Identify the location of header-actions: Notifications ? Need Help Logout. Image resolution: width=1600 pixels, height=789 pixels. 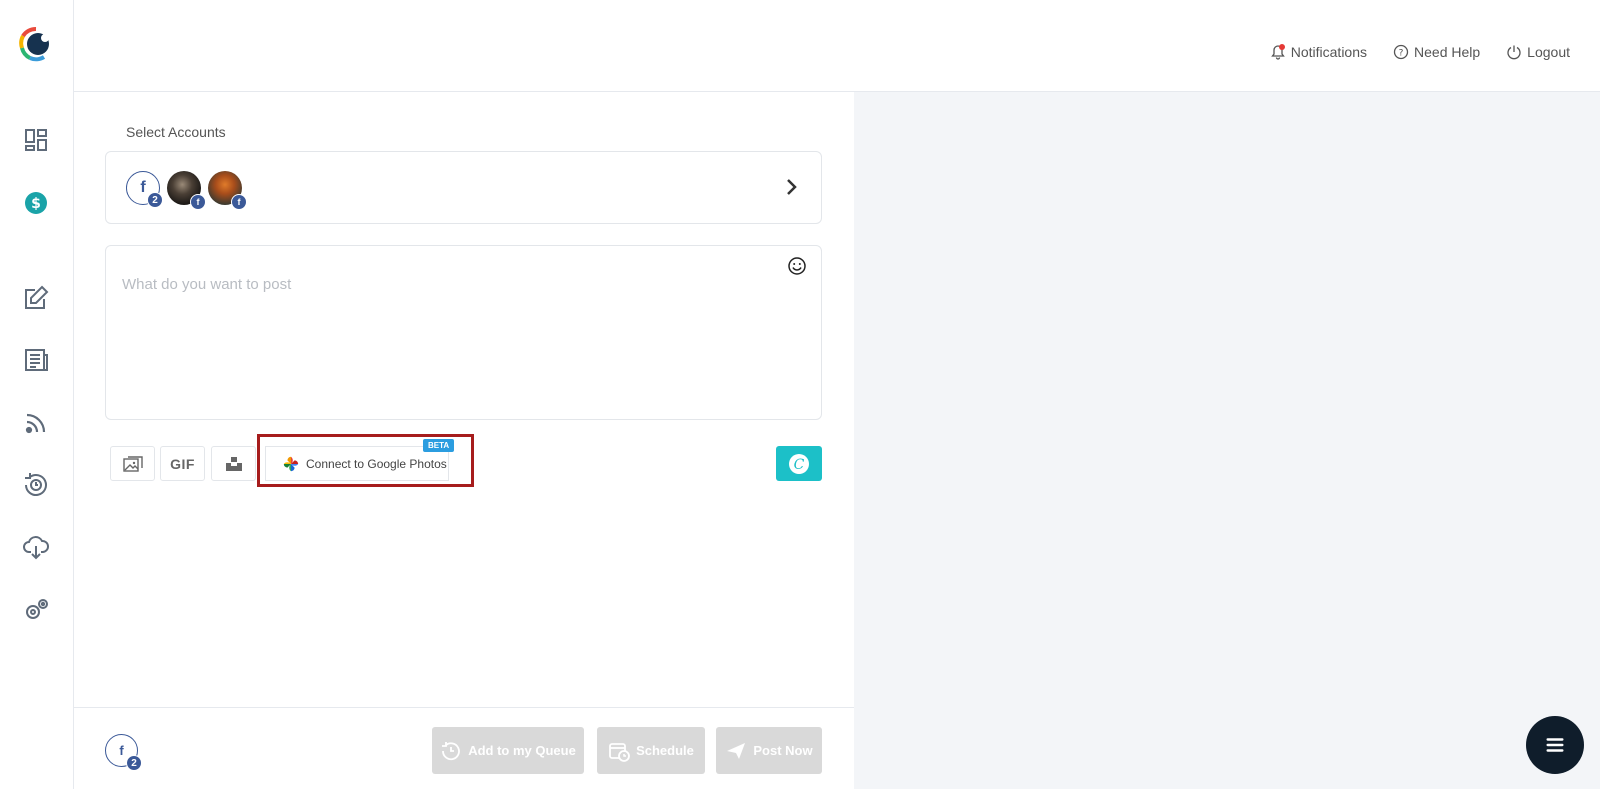
(1420, 52).